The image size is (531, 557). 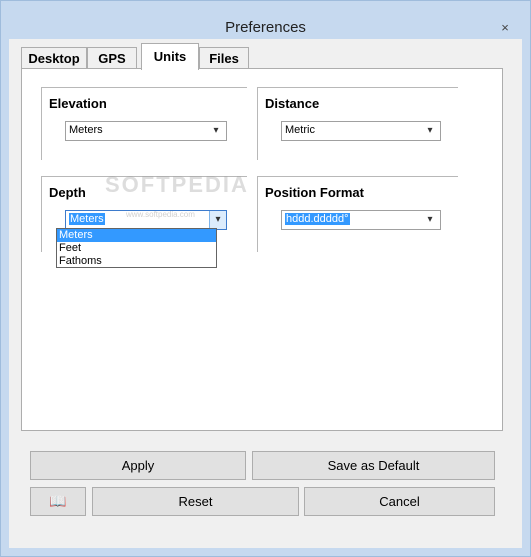 What do you see at coordinates (361, 220) in the screenshot?
I see `position-format-select: hddd.ddddd° ▾` at bounding box center [361, 220].